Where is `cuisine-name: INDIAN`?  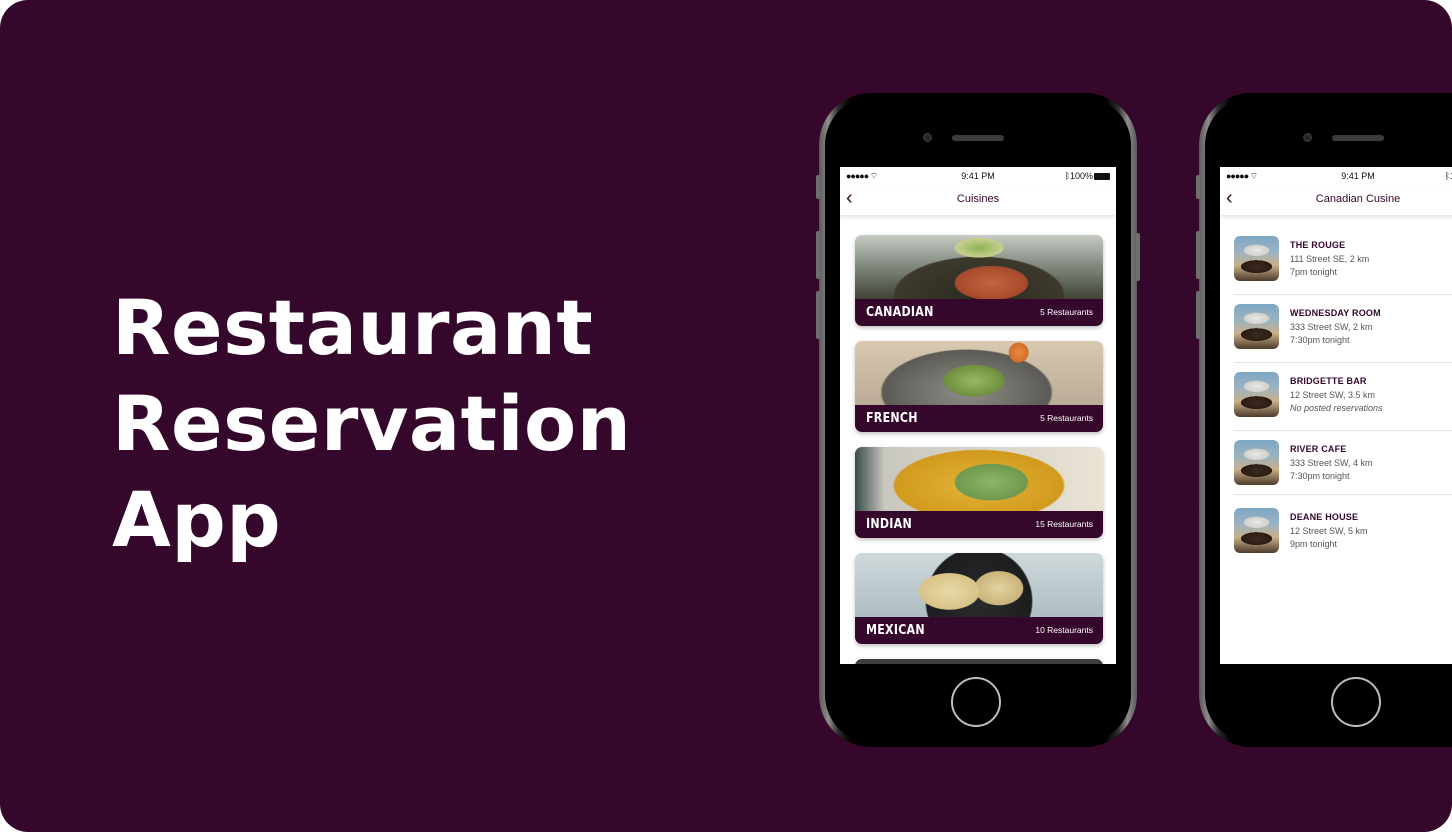 cuisine-name: INDIAN is located at coordinates (889, 524).